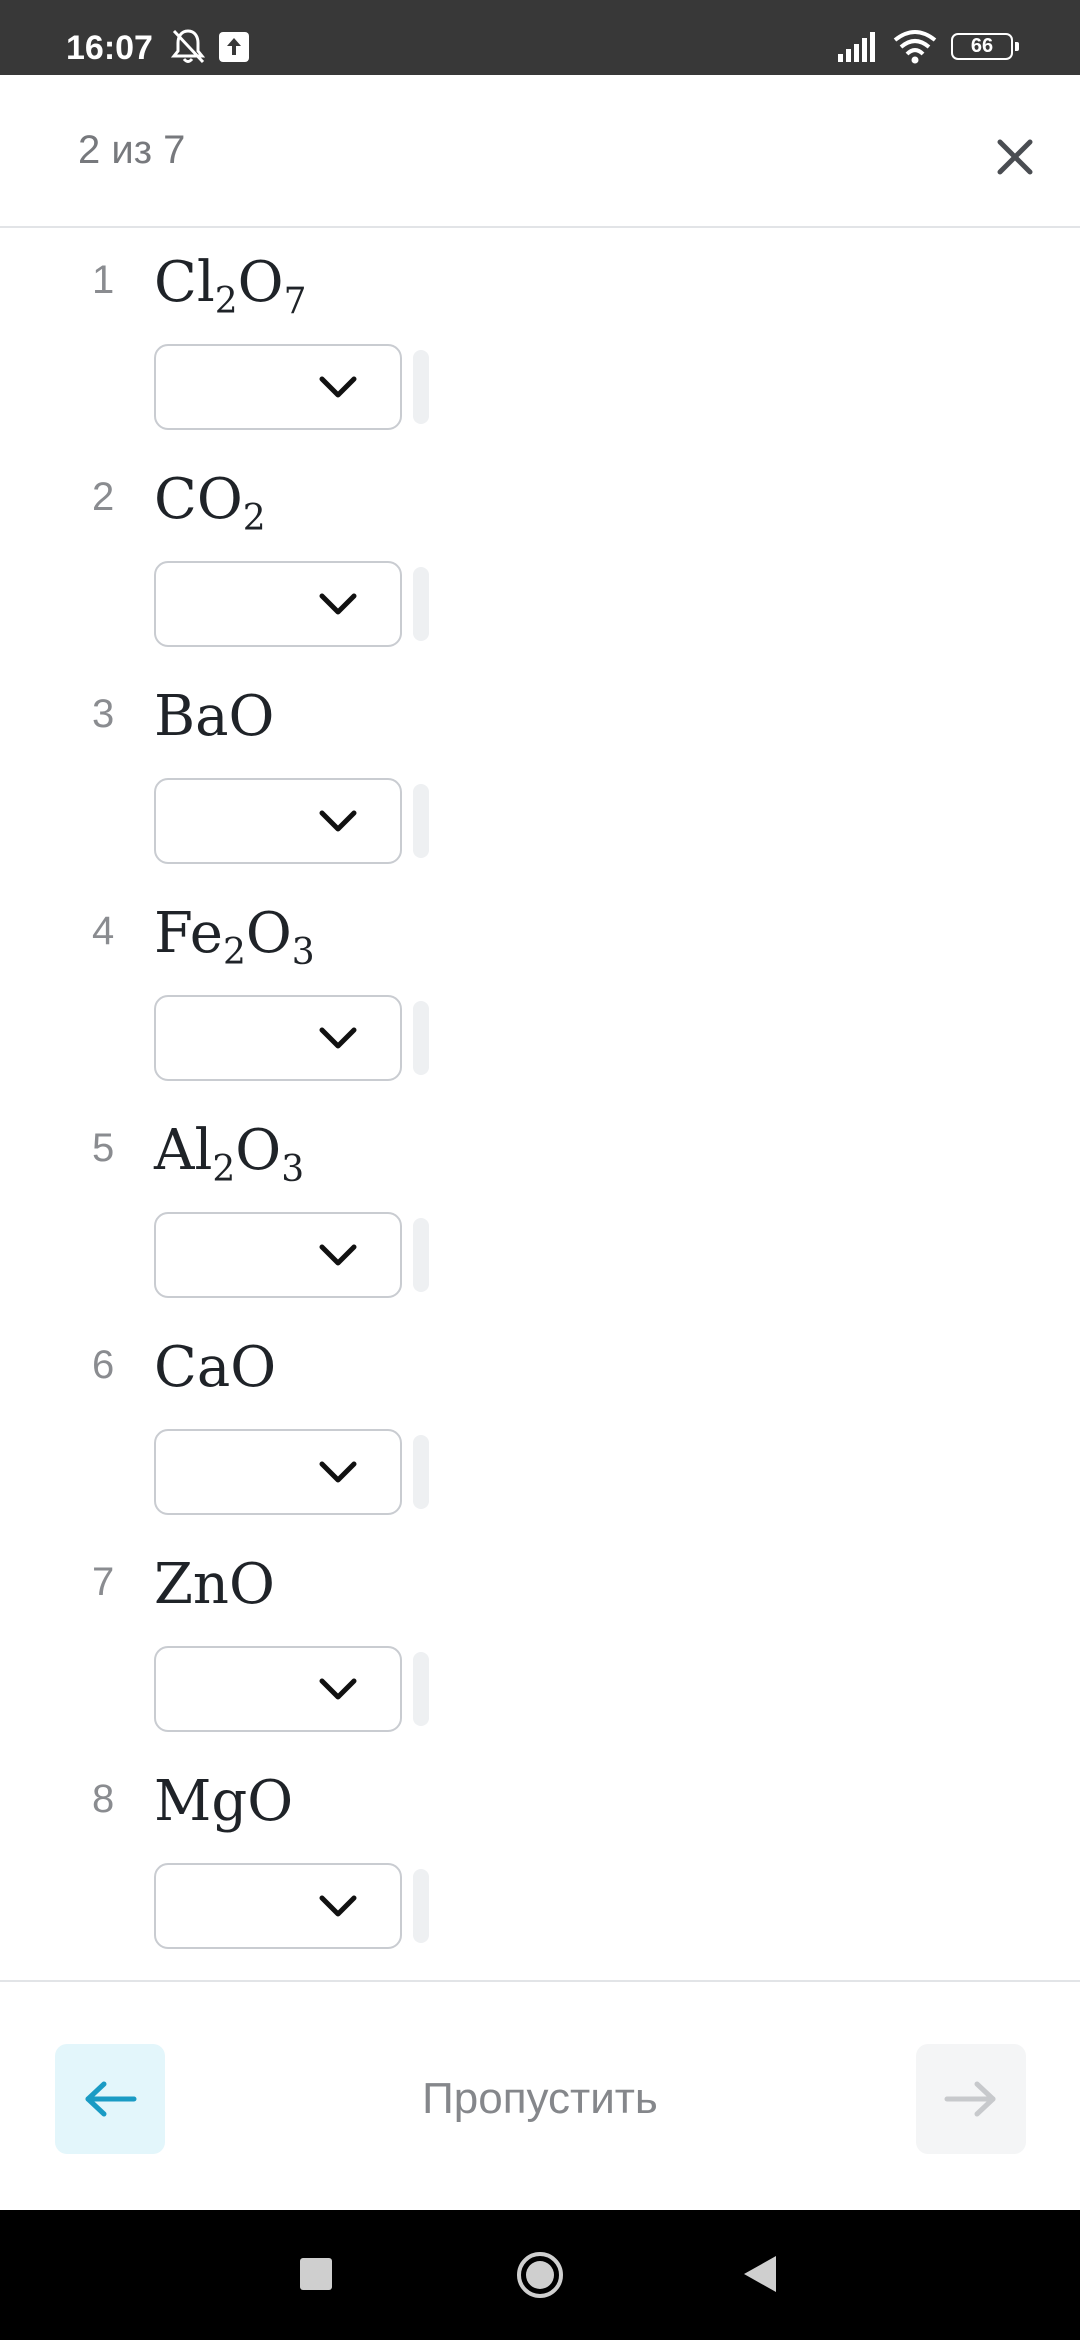 The image size is (1080, 2340). I want to click on formula-text: ZnO, so click(214, 1584).